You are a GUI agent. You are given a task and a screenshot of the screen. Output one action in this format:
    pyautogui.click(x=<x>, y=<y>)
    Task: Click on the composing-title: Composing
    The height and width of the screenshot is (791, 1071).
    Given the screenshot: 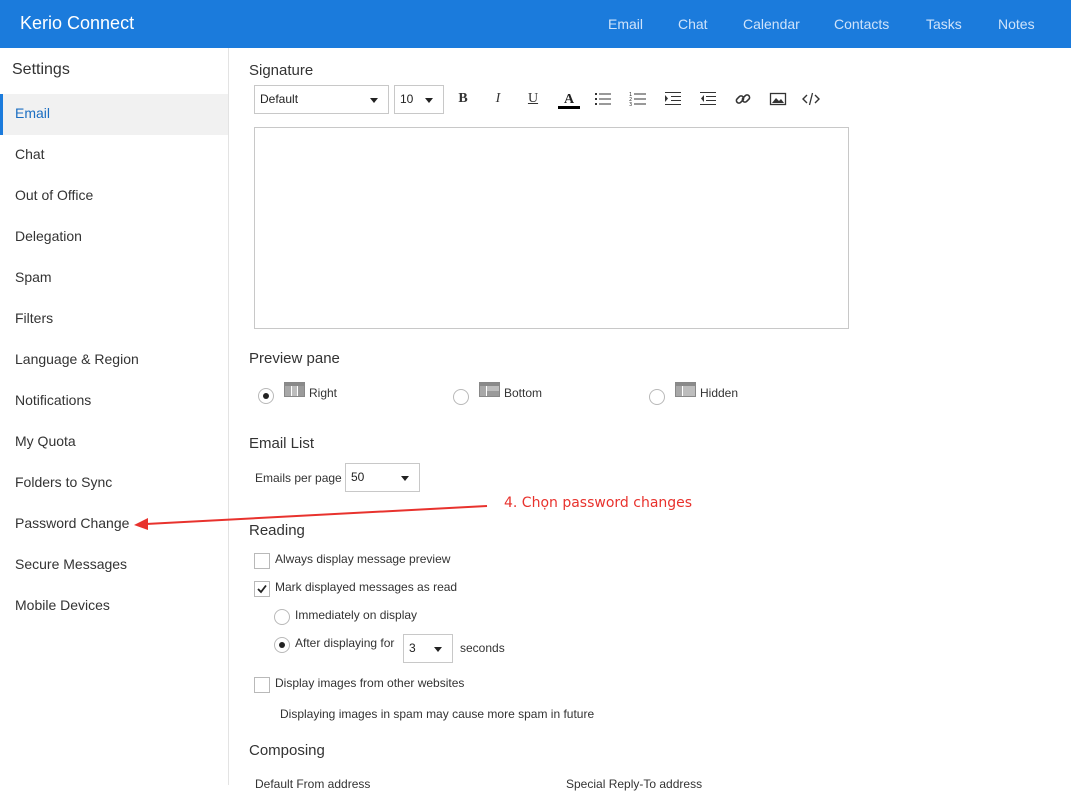 What is the action you would take?
    pyautogui.click(x=287, y=750)
    